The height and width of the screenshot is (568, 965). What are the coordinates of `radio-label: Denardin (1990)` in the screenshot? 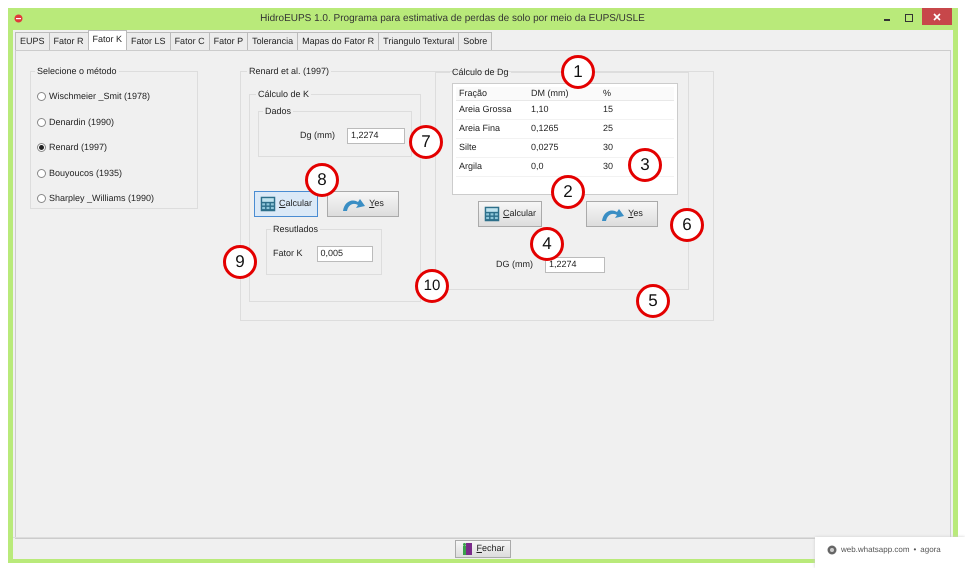 It's located at (81, 122).